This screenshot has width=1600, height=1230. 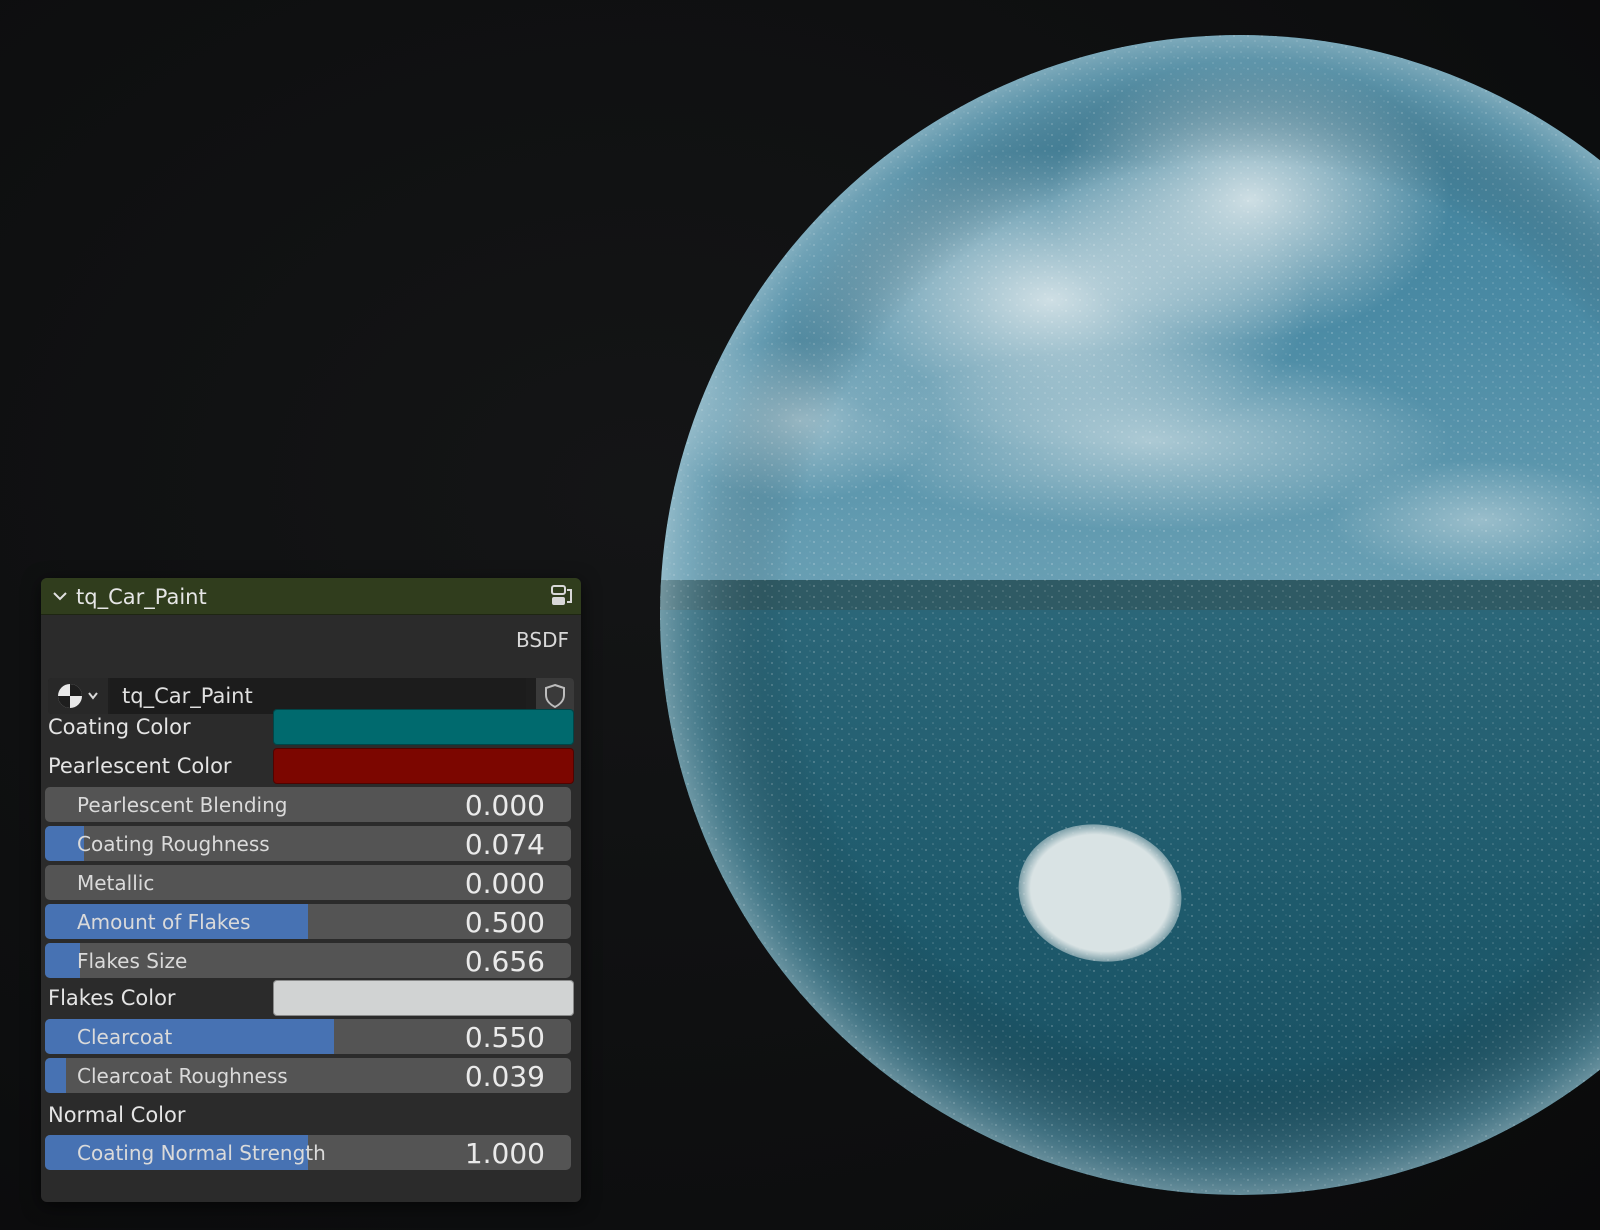 What do you see at coordinates (60, 596) in the screenshot?
I see `chevron-down-icon` at bounding box center [60, 596].